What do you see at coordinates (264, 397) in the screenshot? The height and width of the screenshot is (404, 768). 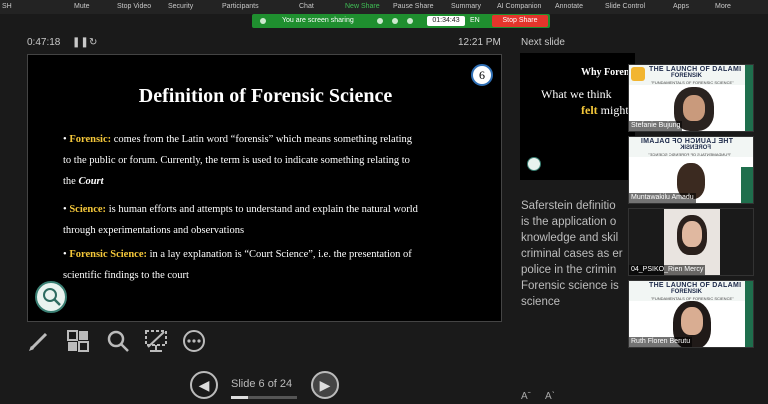 I see `slide-progress-bar` at bounding box center [264, 397].